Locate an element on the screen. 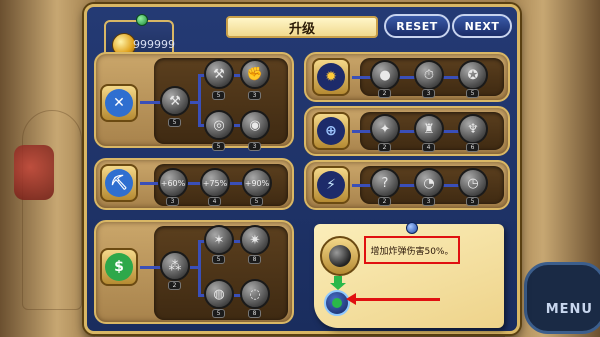  reset-button: RESET is located at coordinates (417, 26).